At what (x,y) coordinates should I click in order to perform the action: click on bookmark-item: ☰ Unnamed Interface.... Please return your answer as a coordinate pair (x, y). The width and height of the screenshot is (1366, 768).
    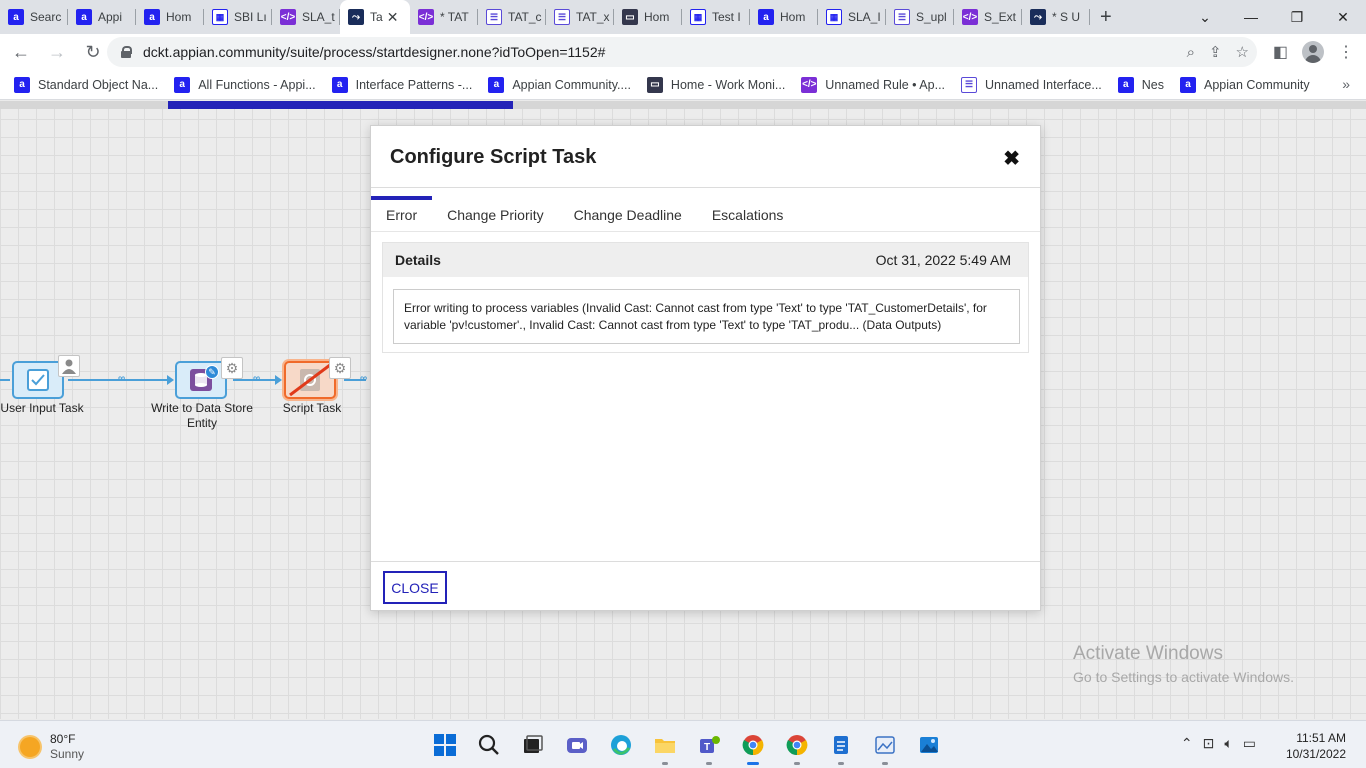
    Looking at the image, I should click on (1031, 84).